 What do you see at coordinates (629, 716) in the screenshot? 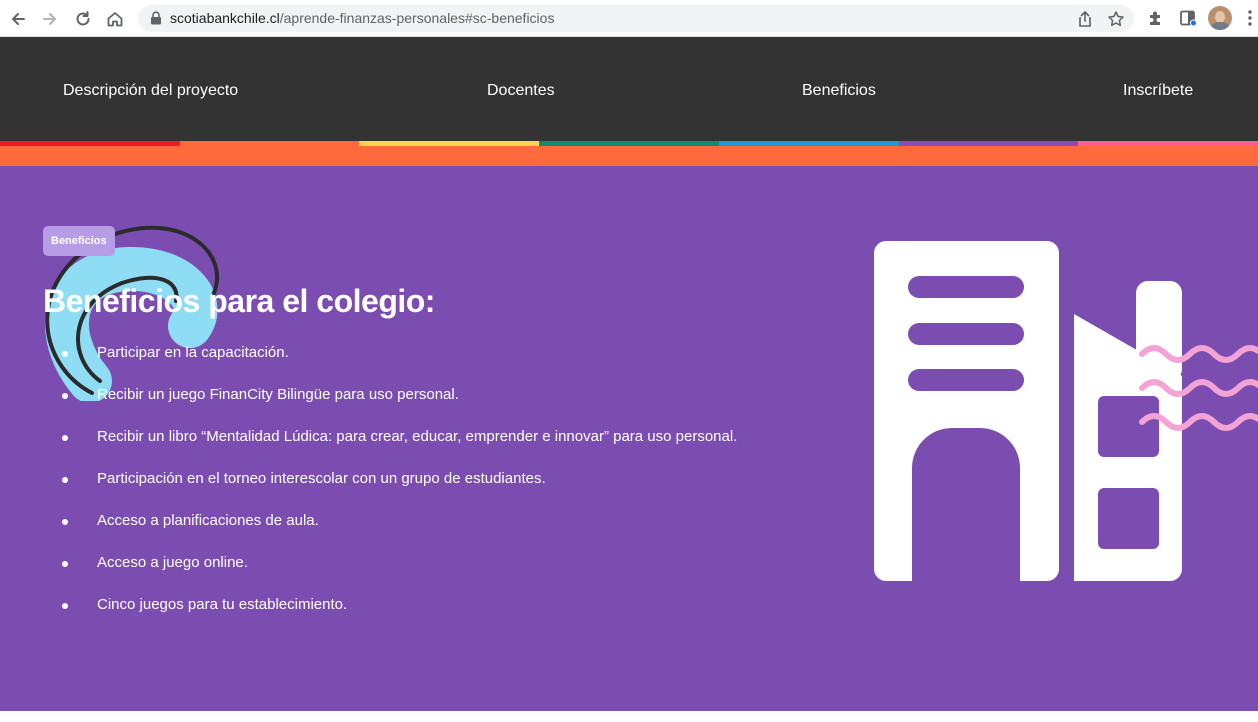
I see `page-bottom-edge` at bounding box center [629, 716].